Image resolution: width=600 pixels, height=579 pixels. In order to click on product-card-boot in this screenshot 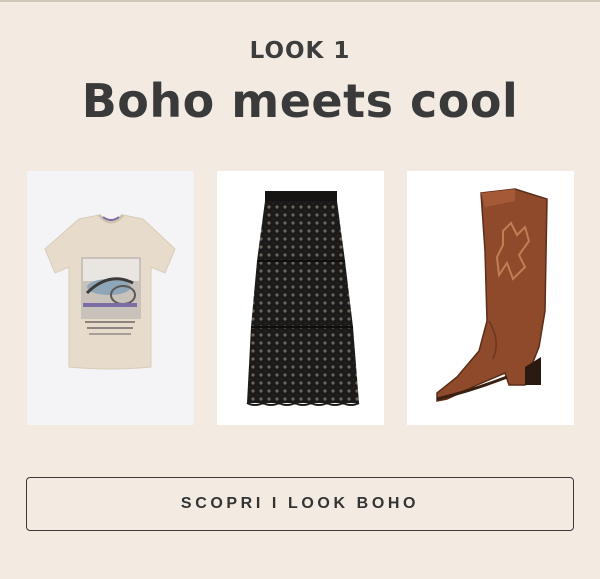, I will do `click(490, 298)`.